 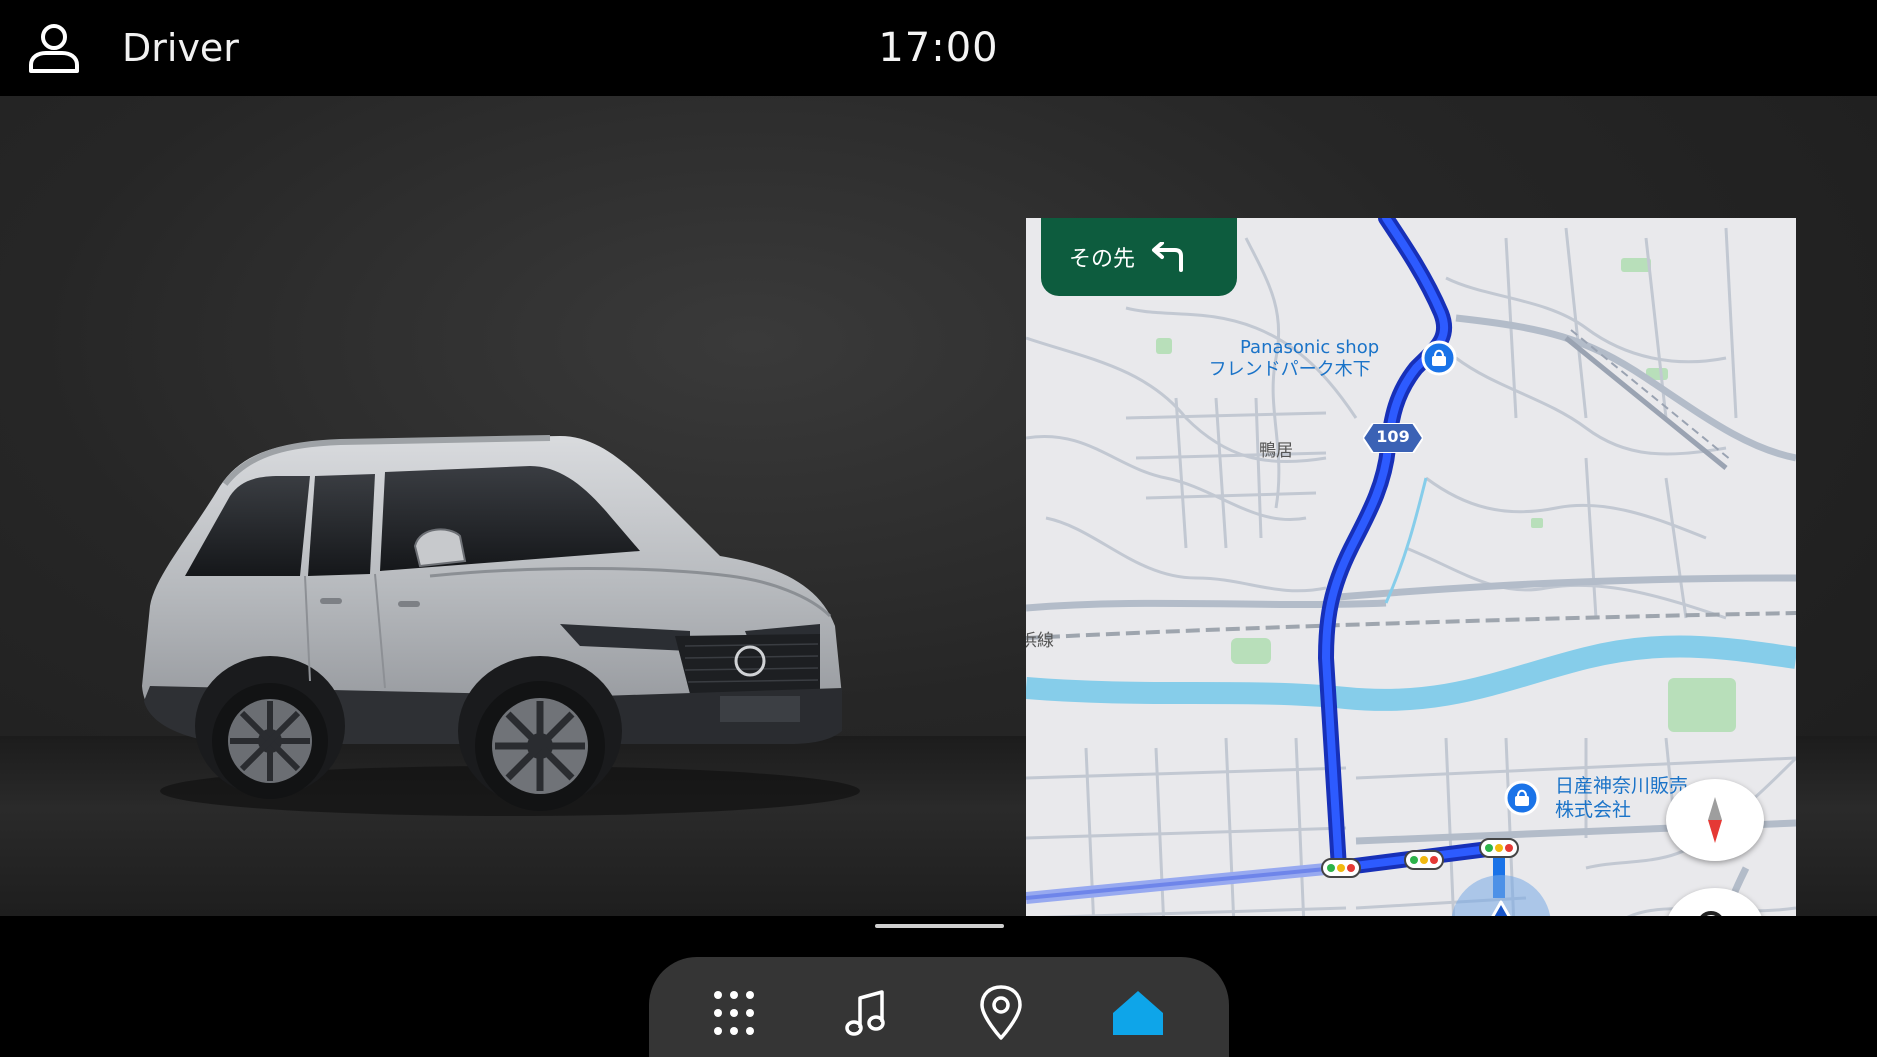 I want to click on music-button, so click(x=866, y=1013).